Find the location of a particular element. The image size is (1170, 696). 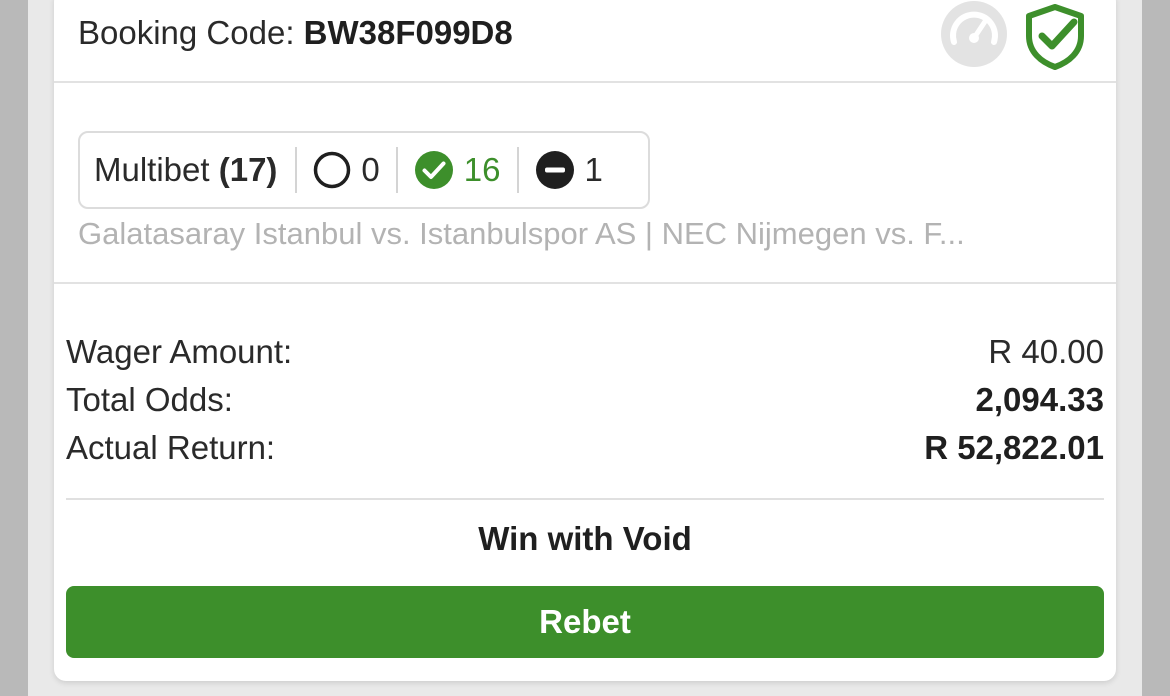

background-left-edge is located at coordinates (14, 348).